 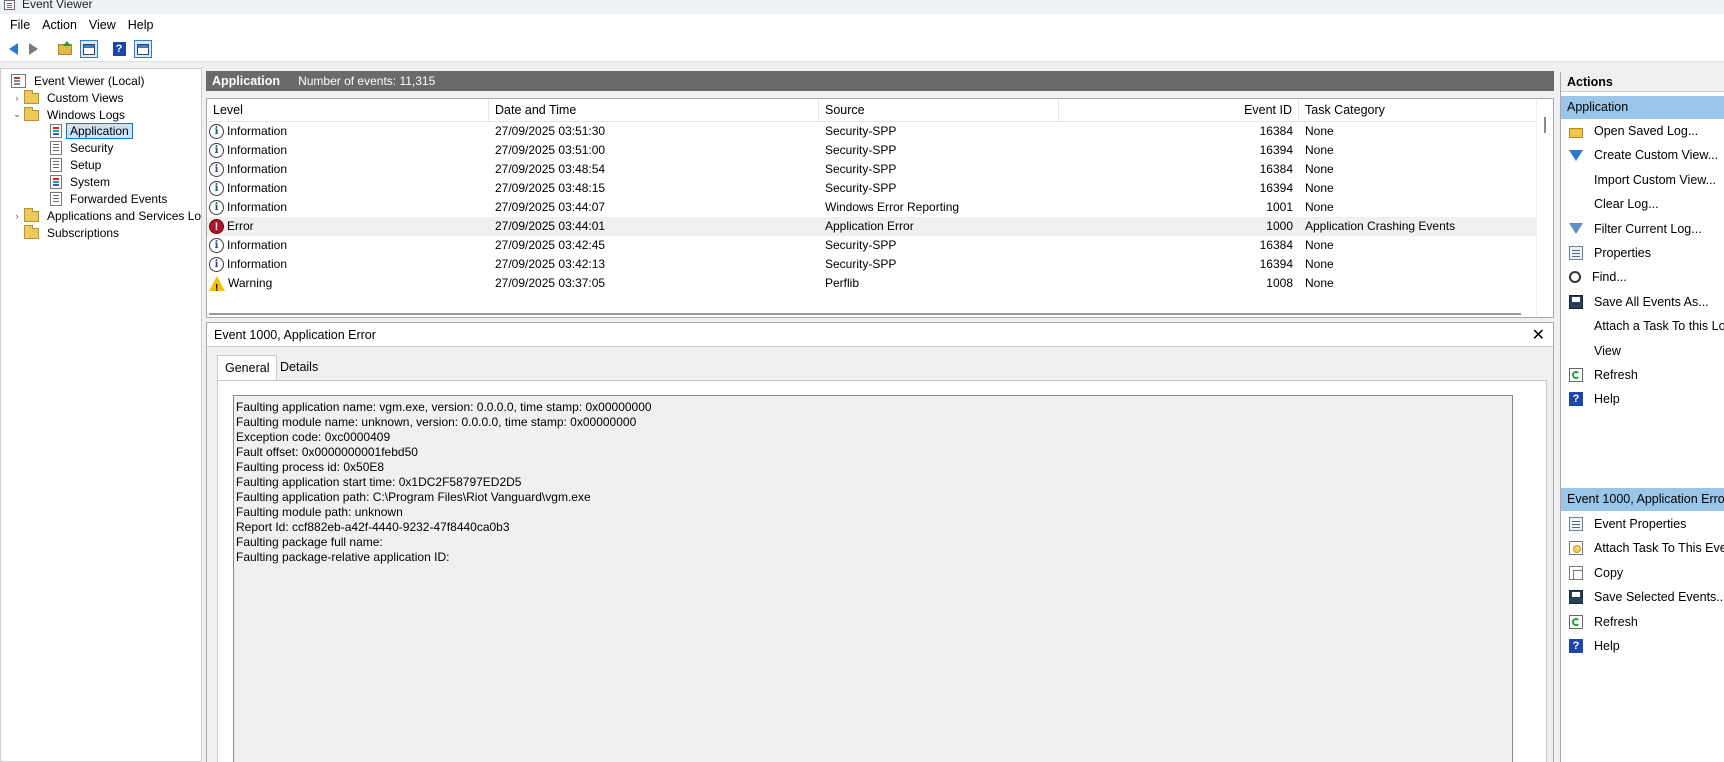 What do you see at coordinates (1642, 253) in the screenshot?
I see `action-properties: Properties` at bounding box center [1642, 253].